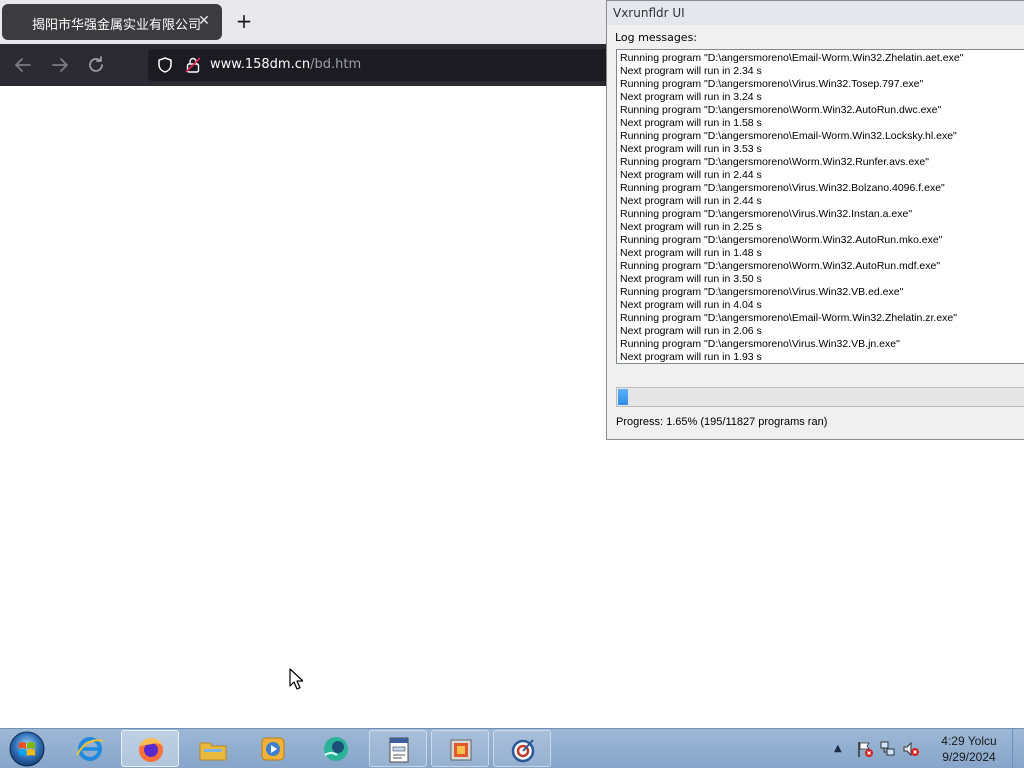 Image resolution: width=1024 pixels, height=768 pixels. I want to click on reload-icon, so click(96, 65).